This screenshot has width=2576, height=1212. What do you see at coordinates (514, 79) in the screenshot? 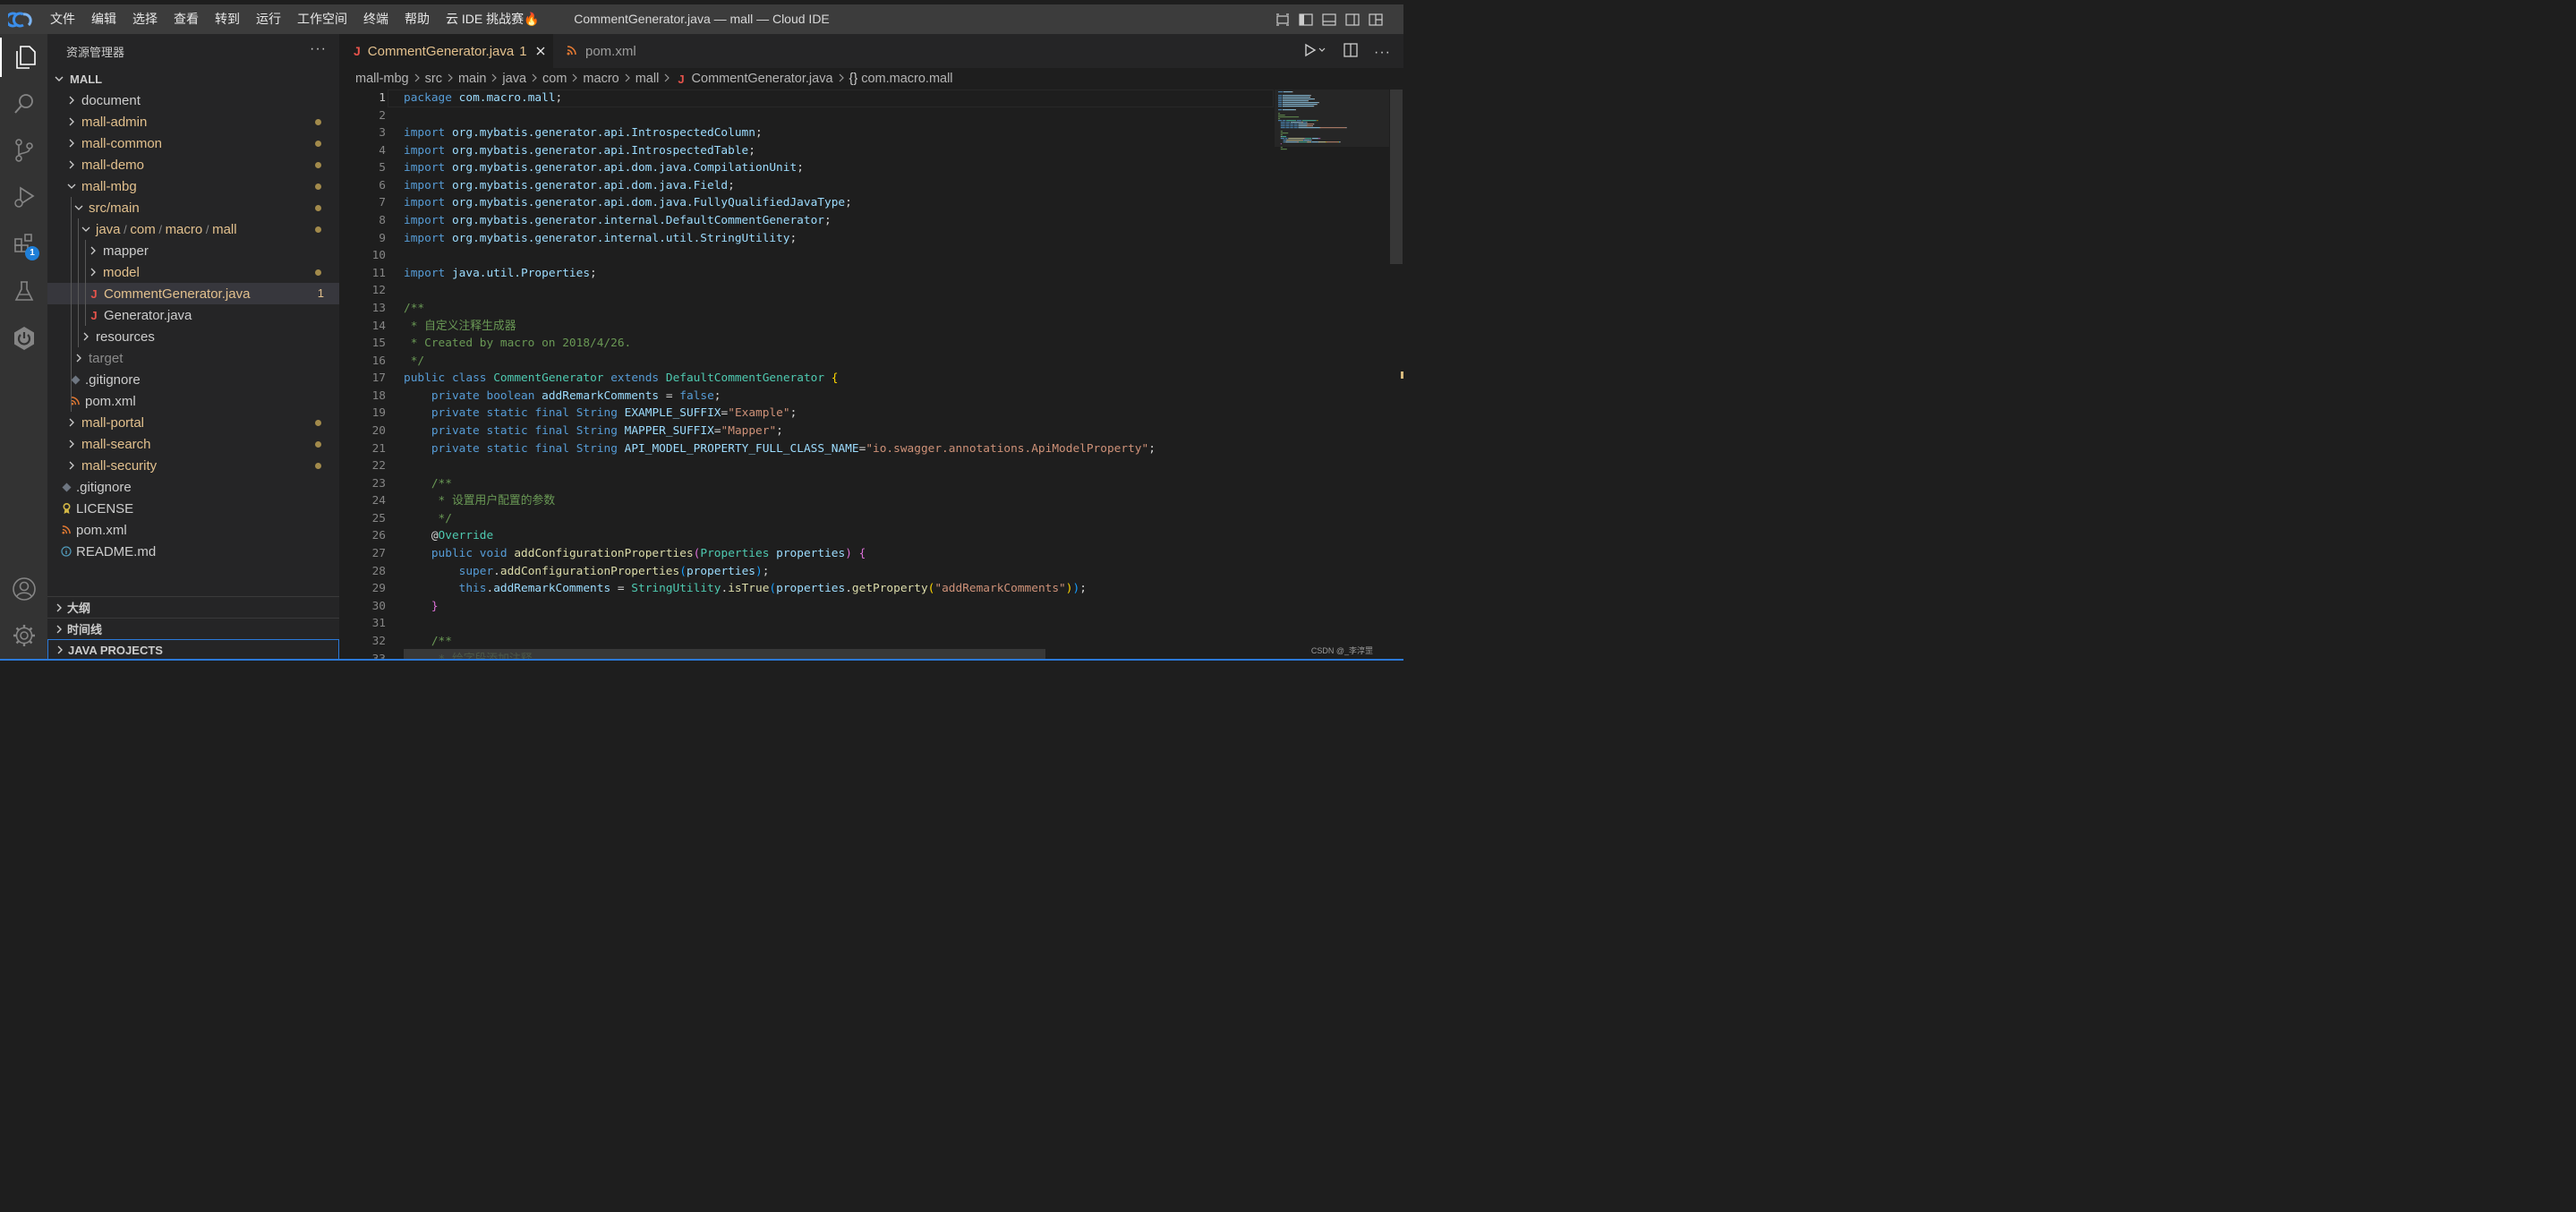
I see `breadcrumb-item: java` at bounding box center [514, 79].